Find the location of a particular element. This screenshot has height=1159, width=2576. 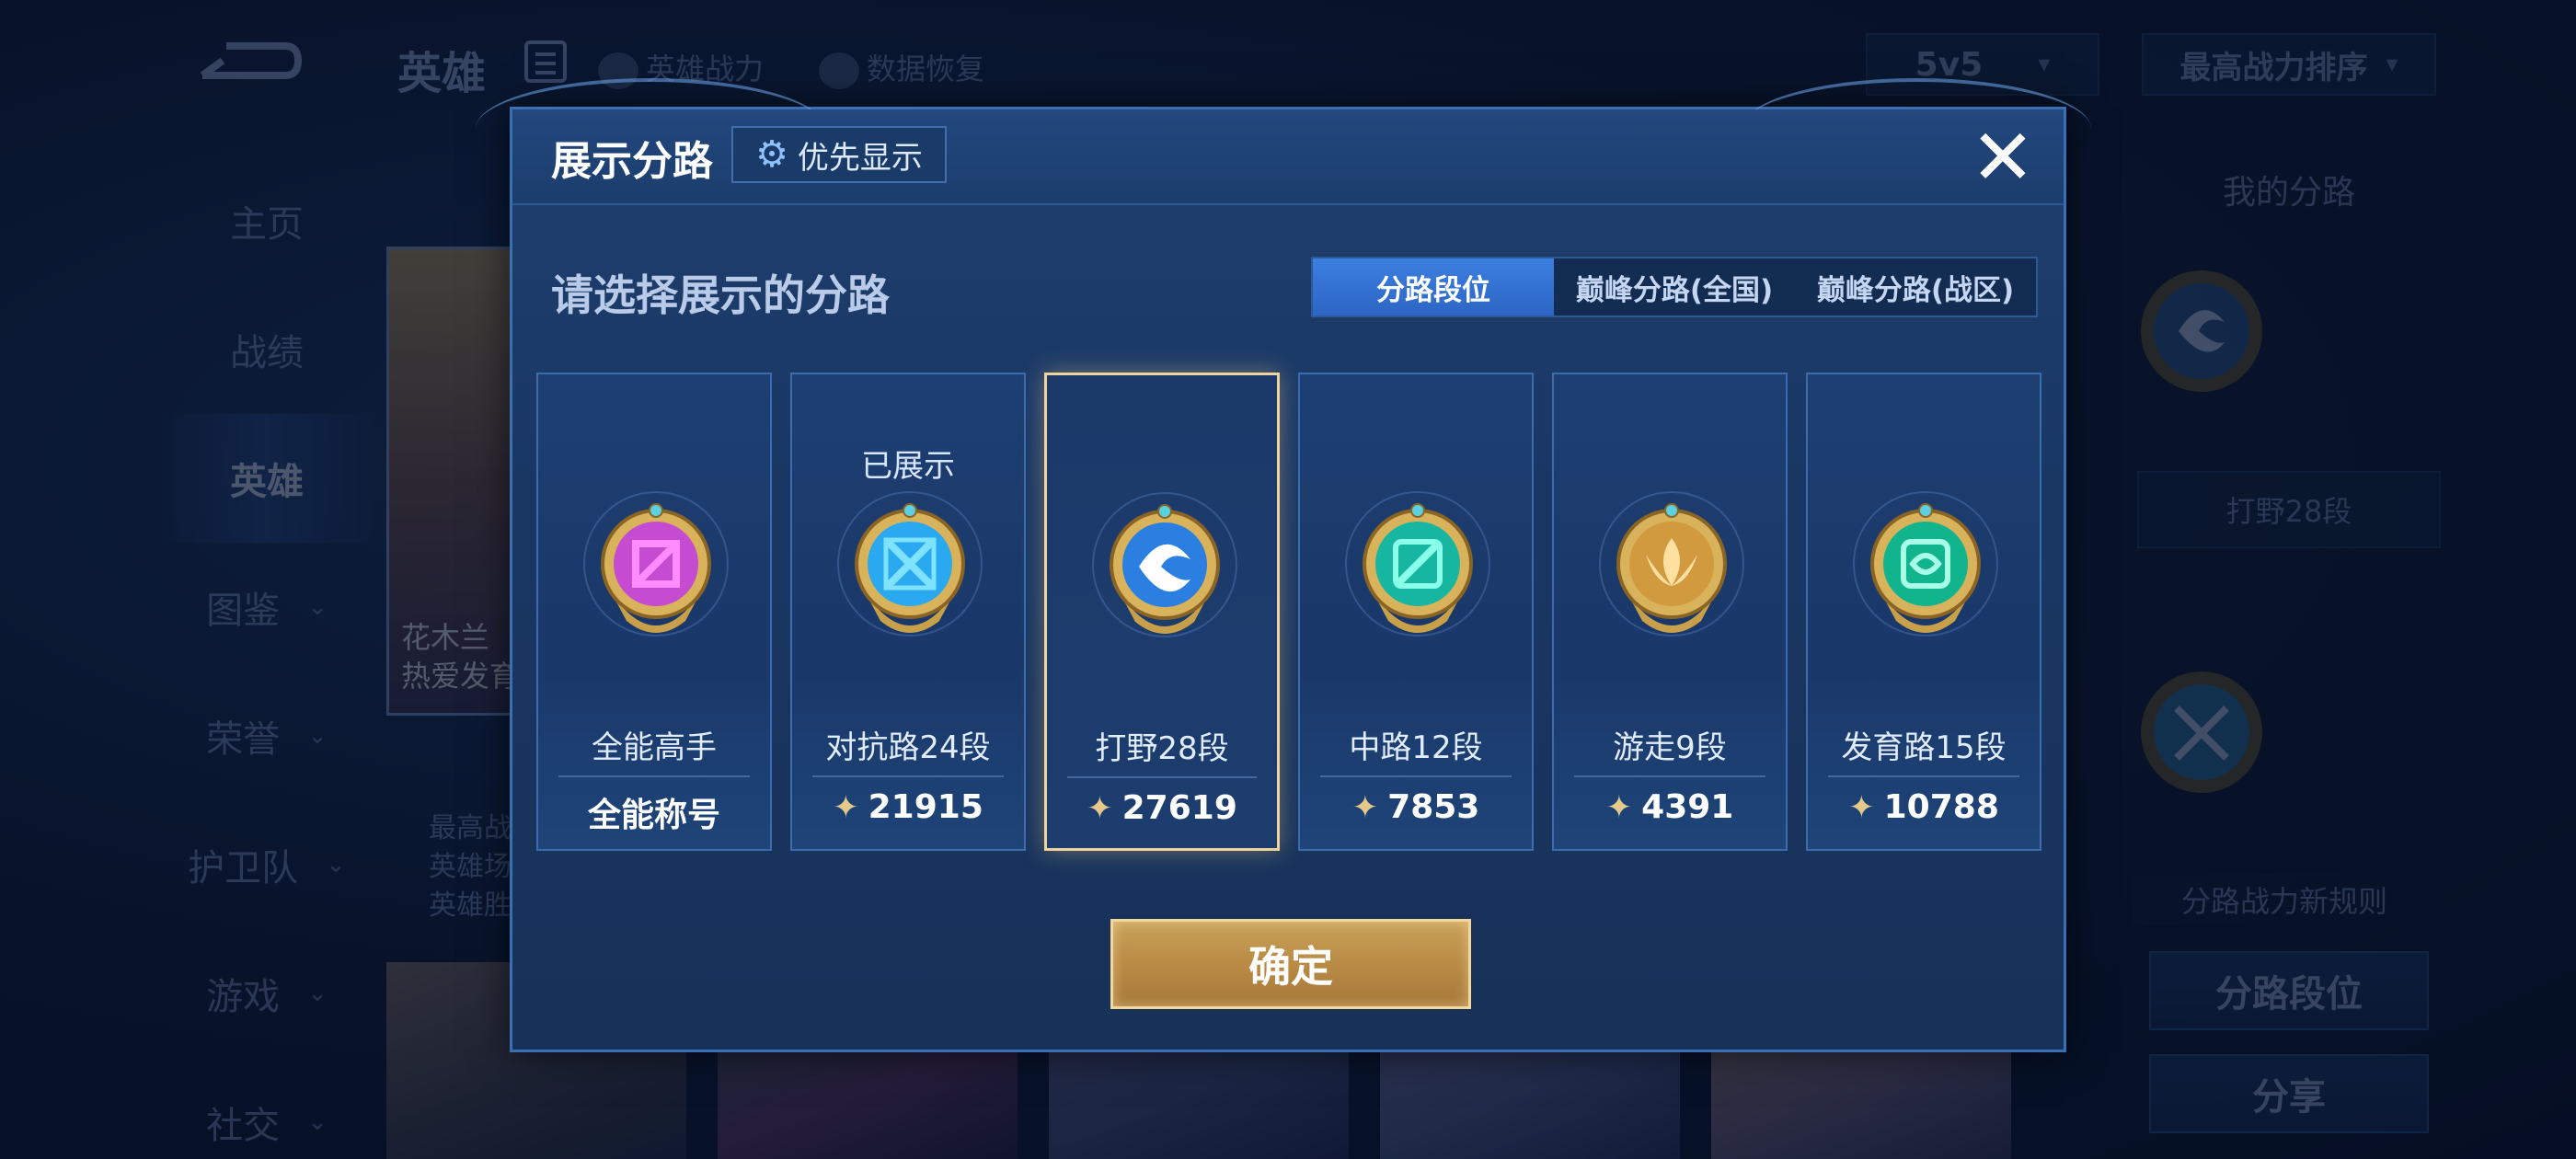

lane-tab: 巅峰分路(战区) is located at coordinates (1915, 287).